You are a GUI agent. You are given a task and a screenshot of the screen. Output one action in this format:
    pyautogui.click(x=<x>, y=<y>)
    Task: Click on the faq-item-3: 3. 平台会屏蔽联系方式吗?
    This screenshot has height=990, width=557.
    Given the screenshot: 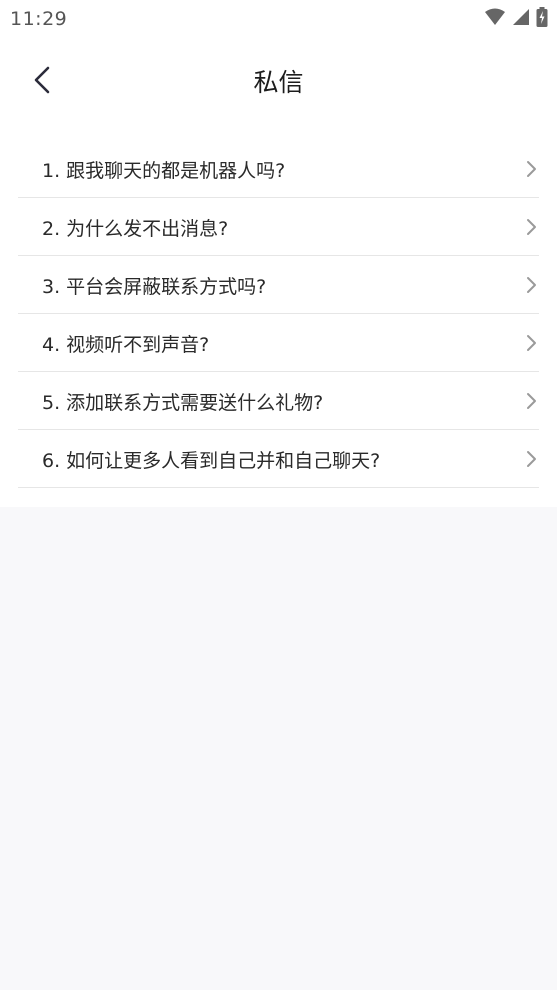 What is the action you would take?
    pyautogui.click(x=278, y=285)
    